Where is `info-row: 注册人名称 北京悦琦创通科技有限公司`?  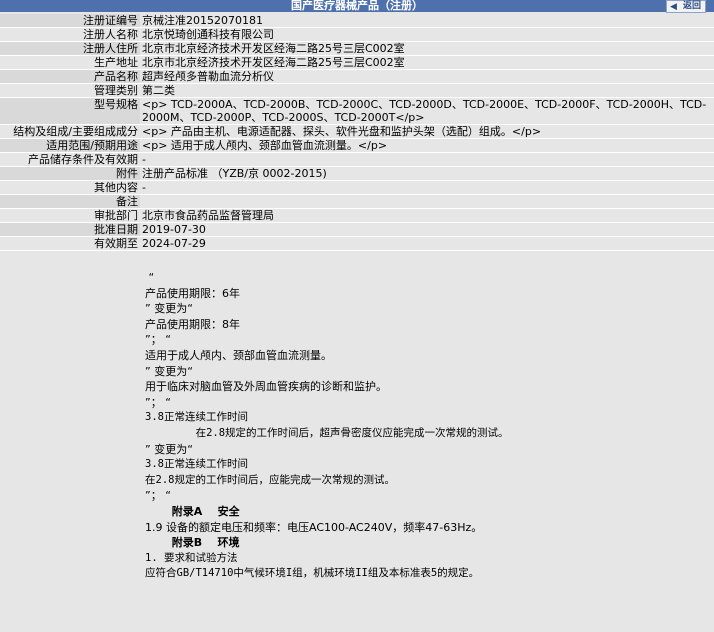 info-row: 注册人名称 北京悦琦创通科技有限公司 is located at coordinates (357, 34).